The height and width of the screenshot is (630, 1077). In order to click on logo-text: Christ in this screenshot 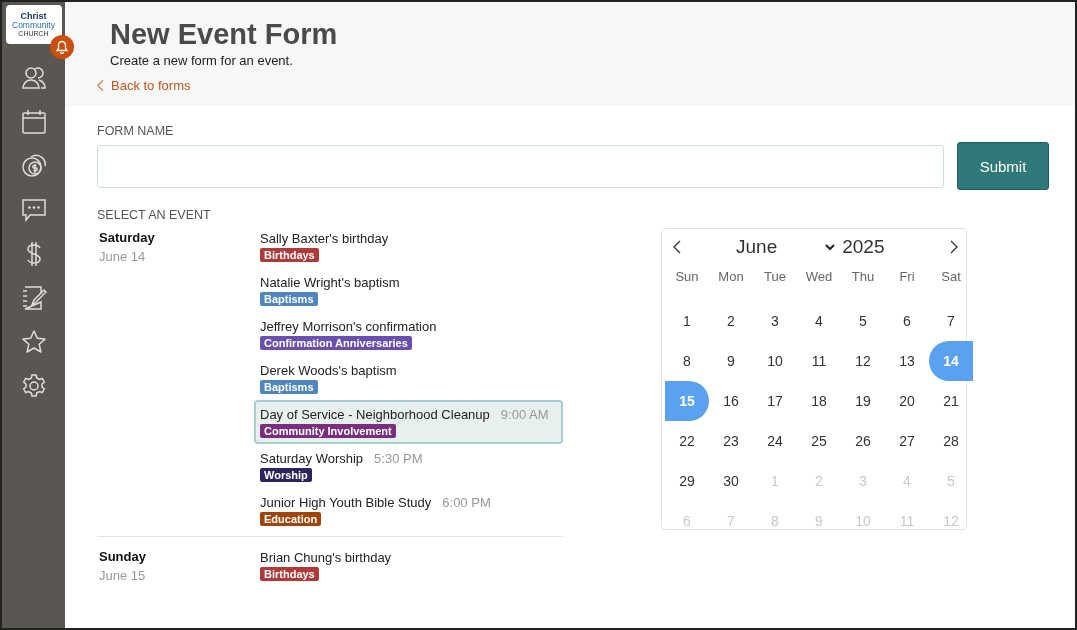, I will do `click(33, 17)`.